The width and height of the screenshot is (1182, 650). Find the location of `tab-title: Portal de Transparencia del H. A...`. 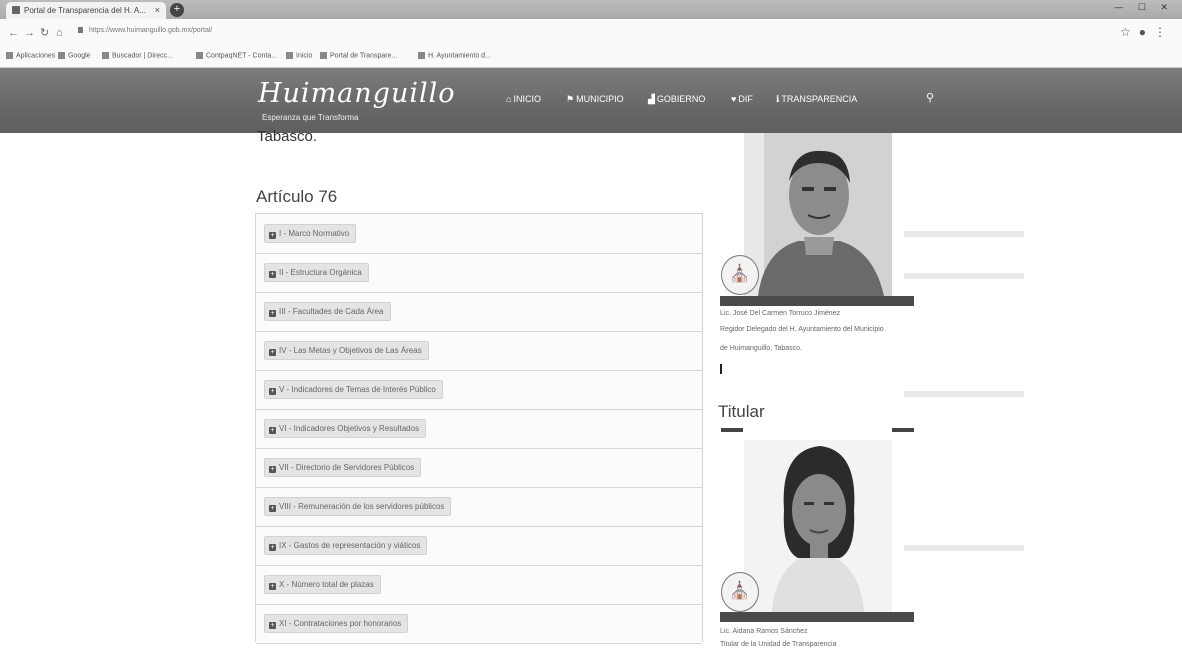

tab-title: Portal de Transparencia del H. A... is located at coordinates (85, 10).